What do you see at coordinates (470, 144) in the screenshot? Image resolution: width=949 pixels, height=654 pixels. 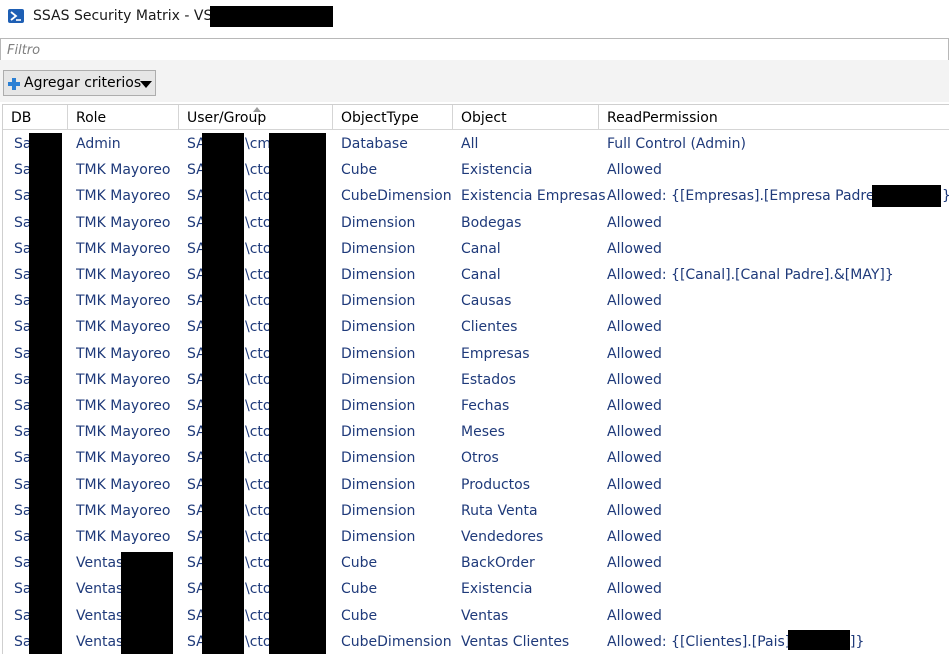 I see `cell-object: All` at bounding box center [470, 144].